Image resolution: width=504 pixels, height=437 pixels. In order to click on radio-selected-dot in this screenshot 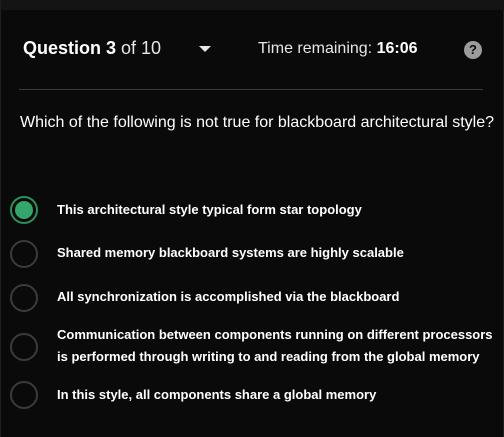, I will do `click(24, 210)`.